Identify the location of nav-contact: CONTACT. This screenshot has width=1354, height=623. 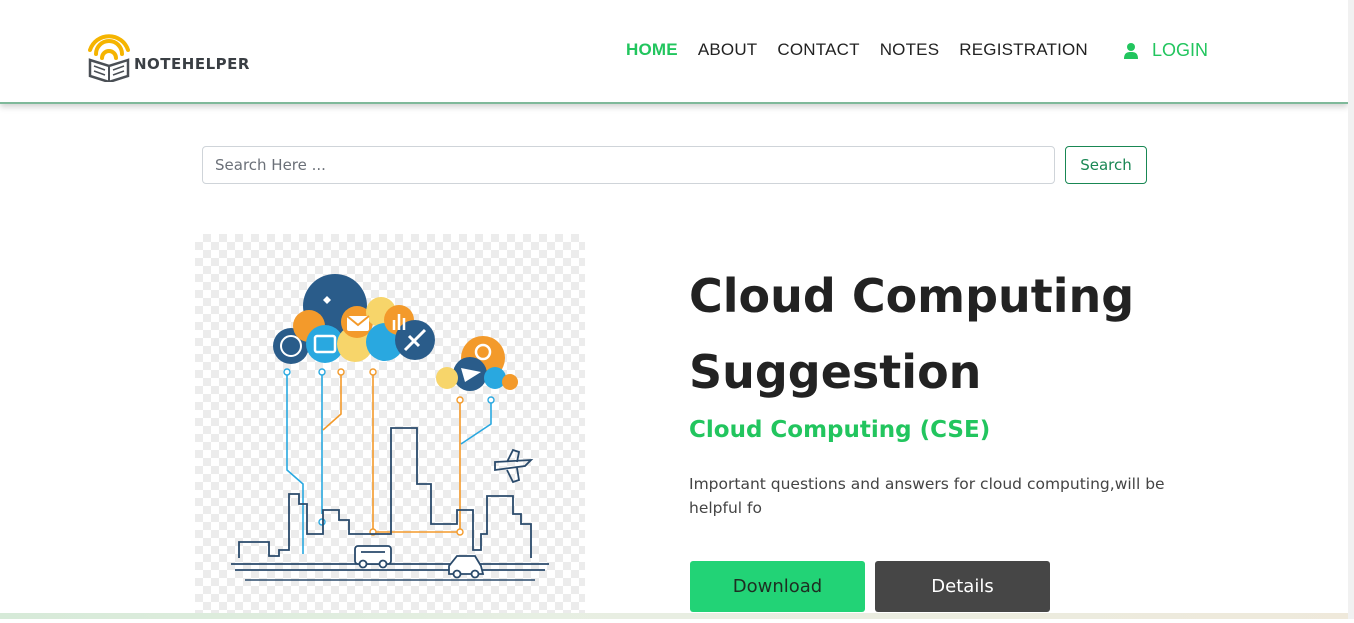
(818, 50).